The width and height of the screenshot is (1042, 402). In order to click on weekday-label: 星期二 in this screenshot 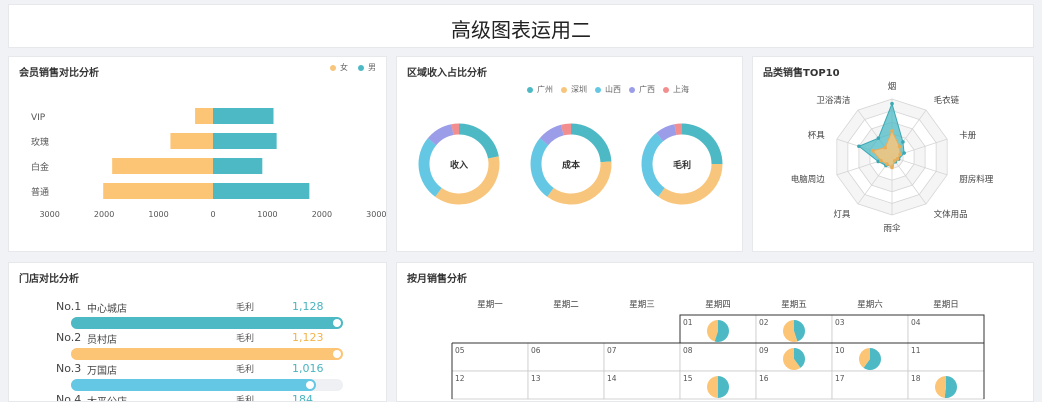, I will do `click(566, 305)`.